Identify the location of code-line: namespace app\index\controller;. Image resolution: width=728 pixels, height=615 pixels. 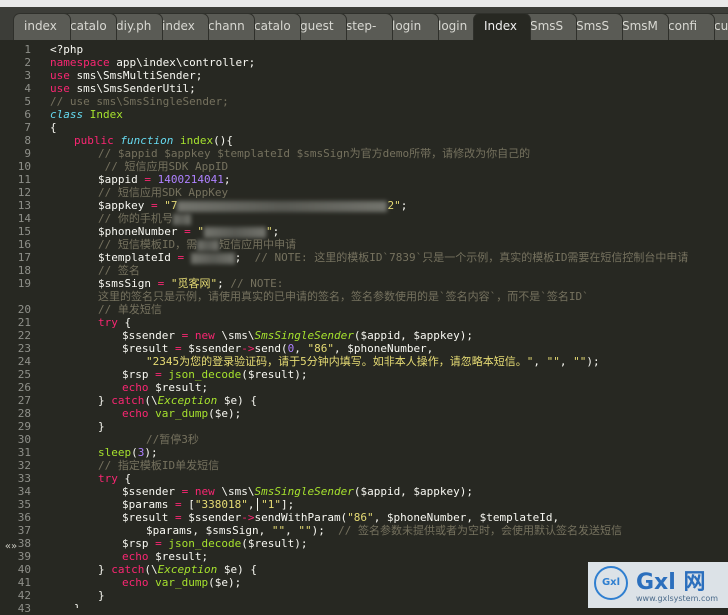
(152, 62).